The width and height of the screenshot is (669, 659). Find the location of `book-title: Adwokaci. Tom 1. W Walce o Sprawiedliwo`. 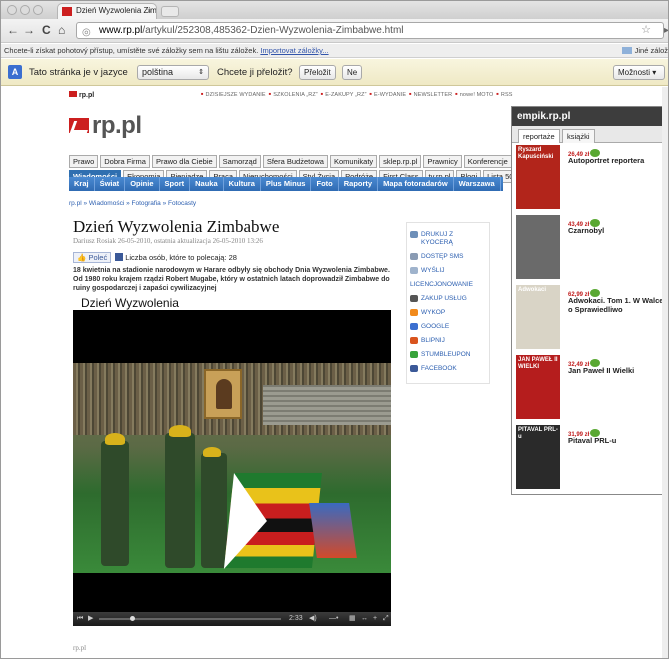

book-title: Adwokaci. Tom 1. W Walce o Sprawiedliwo is located at coordinates (617, 305).